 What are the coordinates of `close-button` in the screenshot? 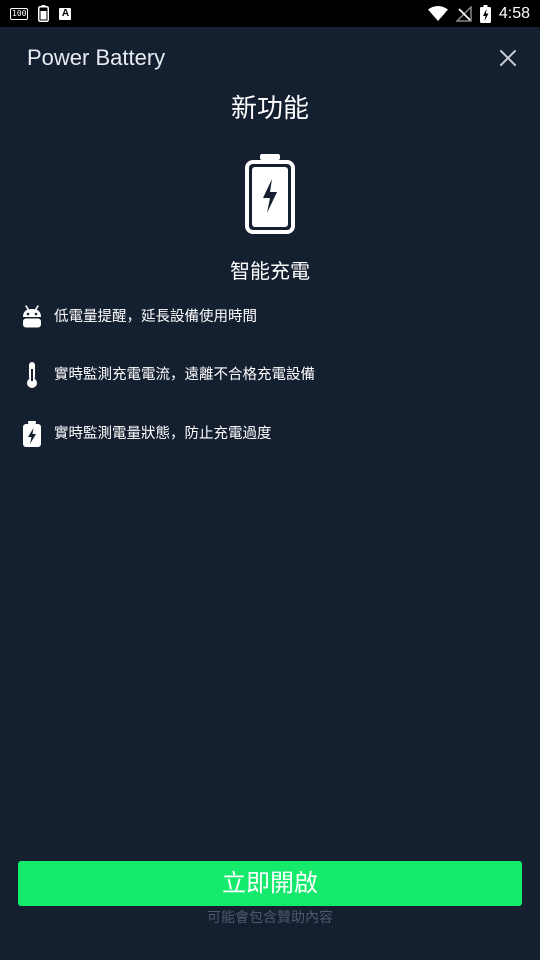 It's located at (508, 58).